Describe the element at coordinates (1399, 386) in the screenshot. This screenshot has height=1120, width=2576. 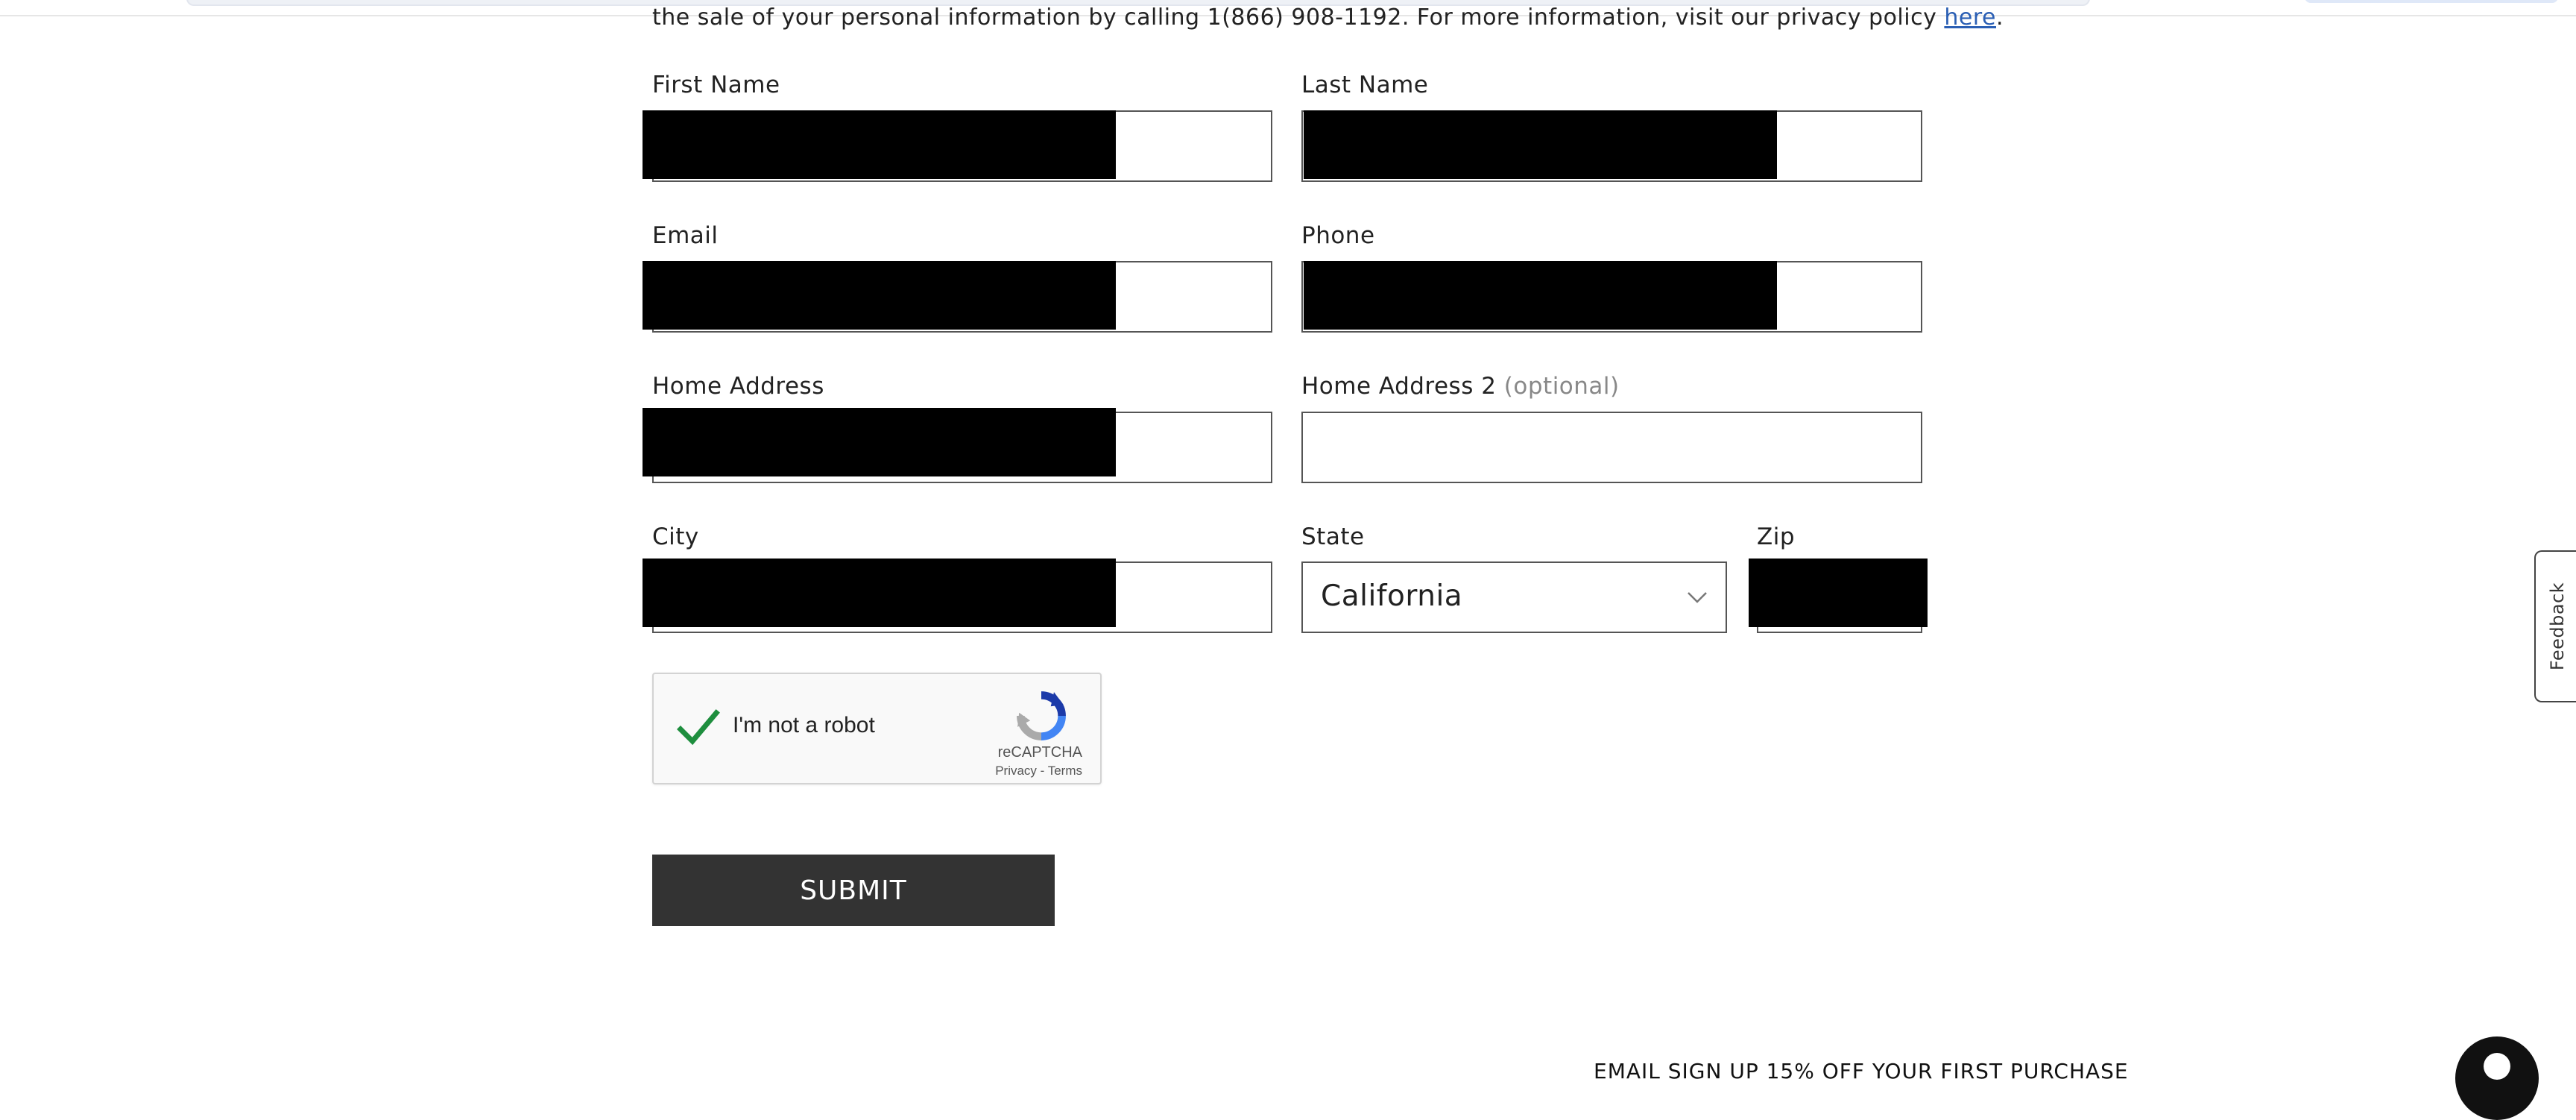
I see `home-address-2-label-text: Home Address 2` at that location.